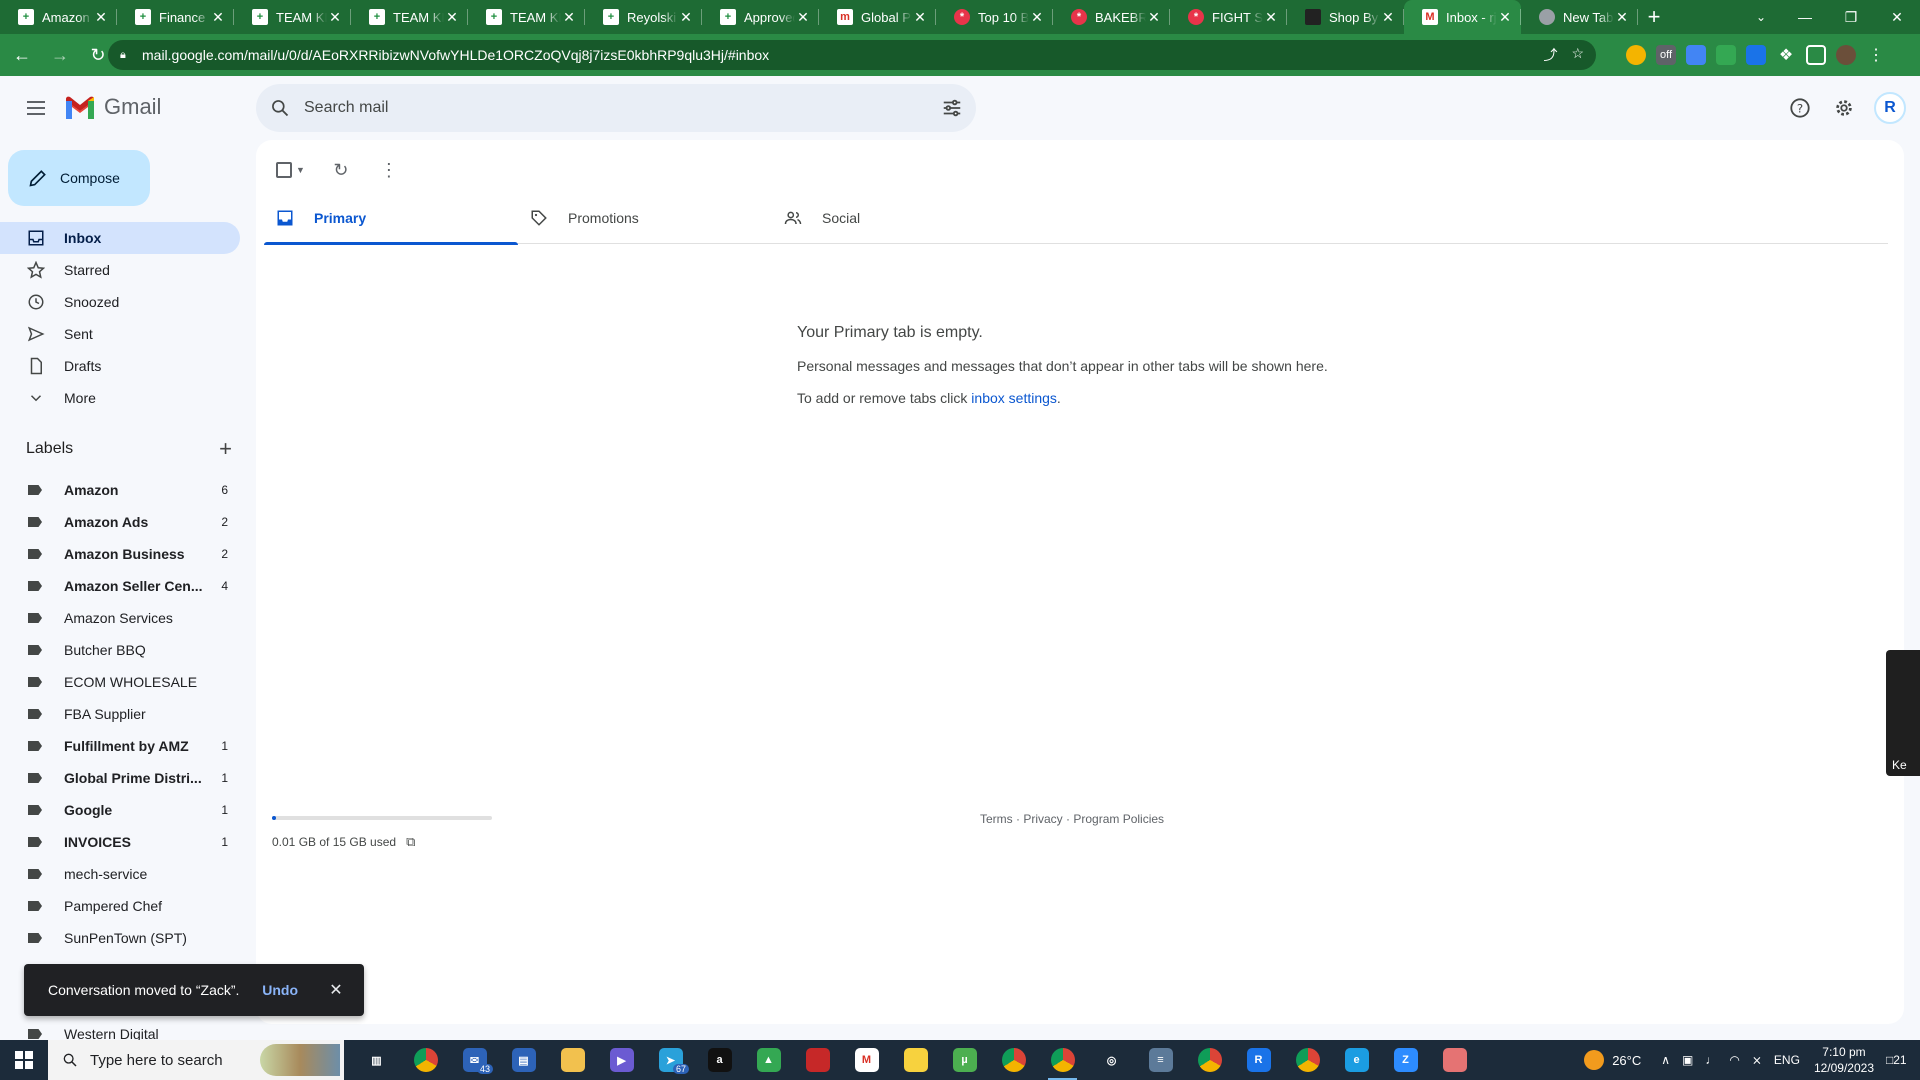  I want to click on notification-center: □21, so click(1903, 1060).